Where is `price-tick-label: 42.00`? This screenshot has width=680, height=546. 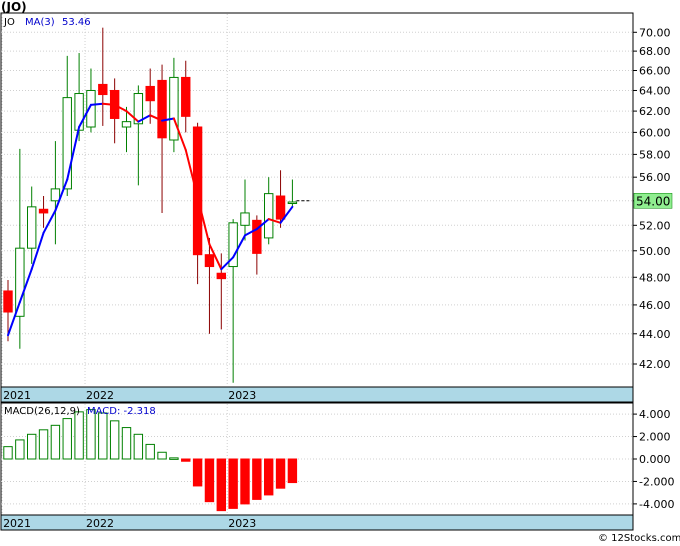 price-tick-label: 42.00 is located at coordinates (655, 364).